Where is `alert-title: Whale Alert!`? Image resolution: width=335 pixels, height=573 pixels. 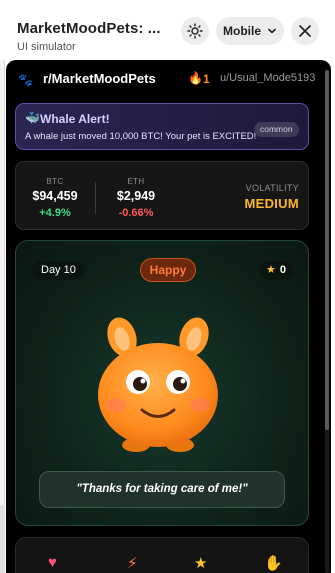 alert-title: Whale Alert! is located at coordinates (75, 119).